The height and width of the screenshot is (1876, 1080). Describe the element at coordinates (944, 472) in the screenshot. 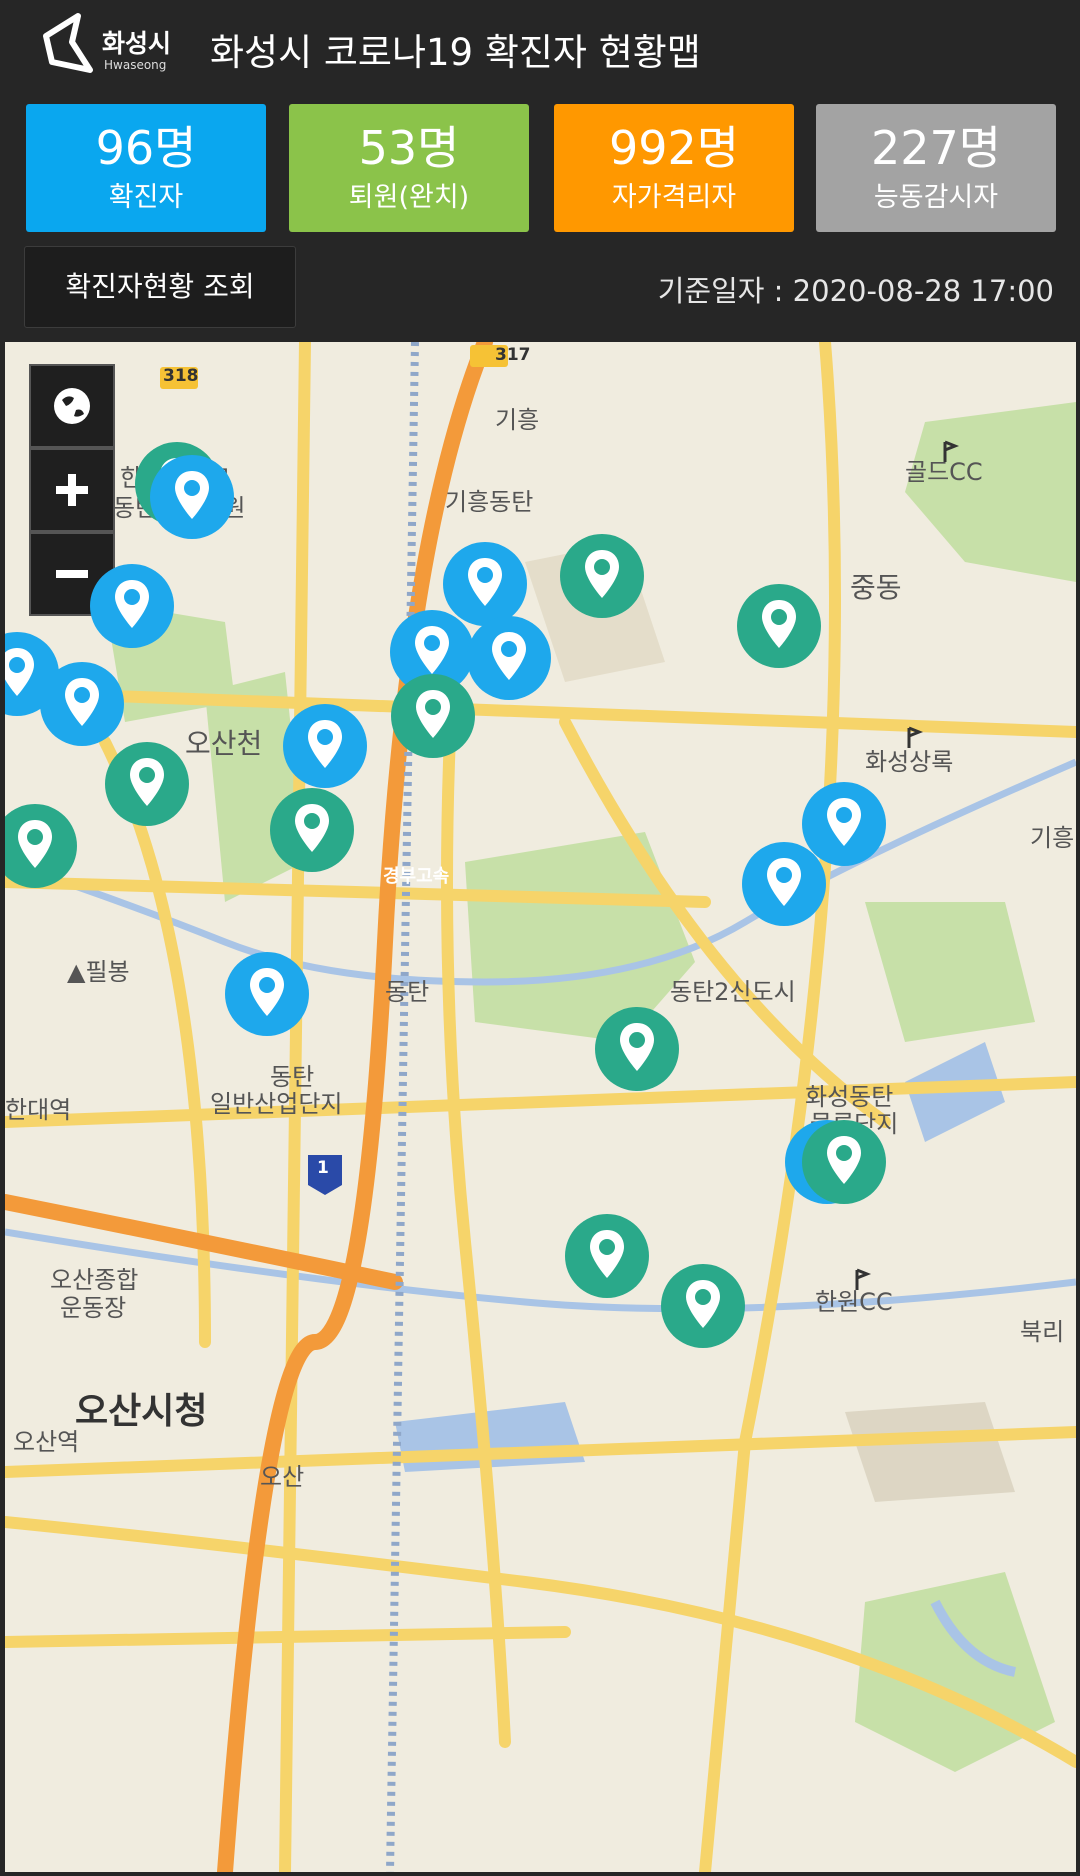

I see `label-gold-cc: 골드CC` at that location.